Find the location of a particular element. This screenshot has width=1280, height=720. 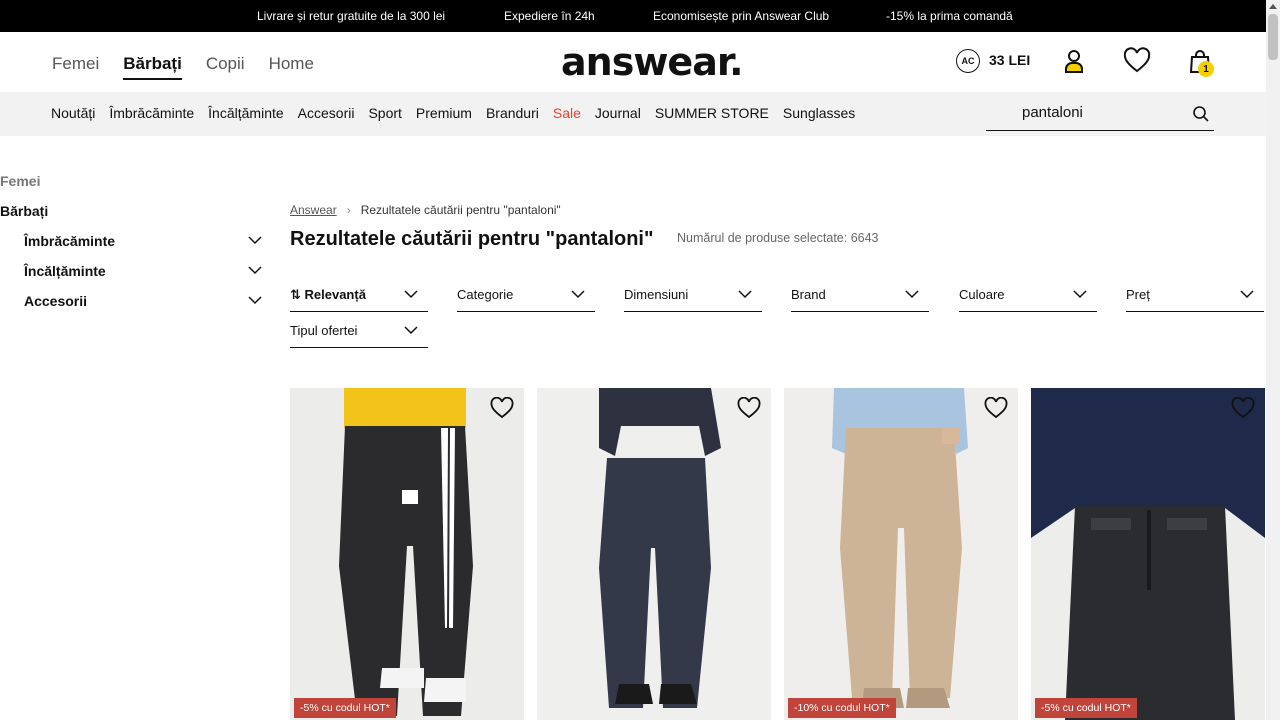

sidebar-item-shoes: Încălțăminte is located at coordinates (135, 278).